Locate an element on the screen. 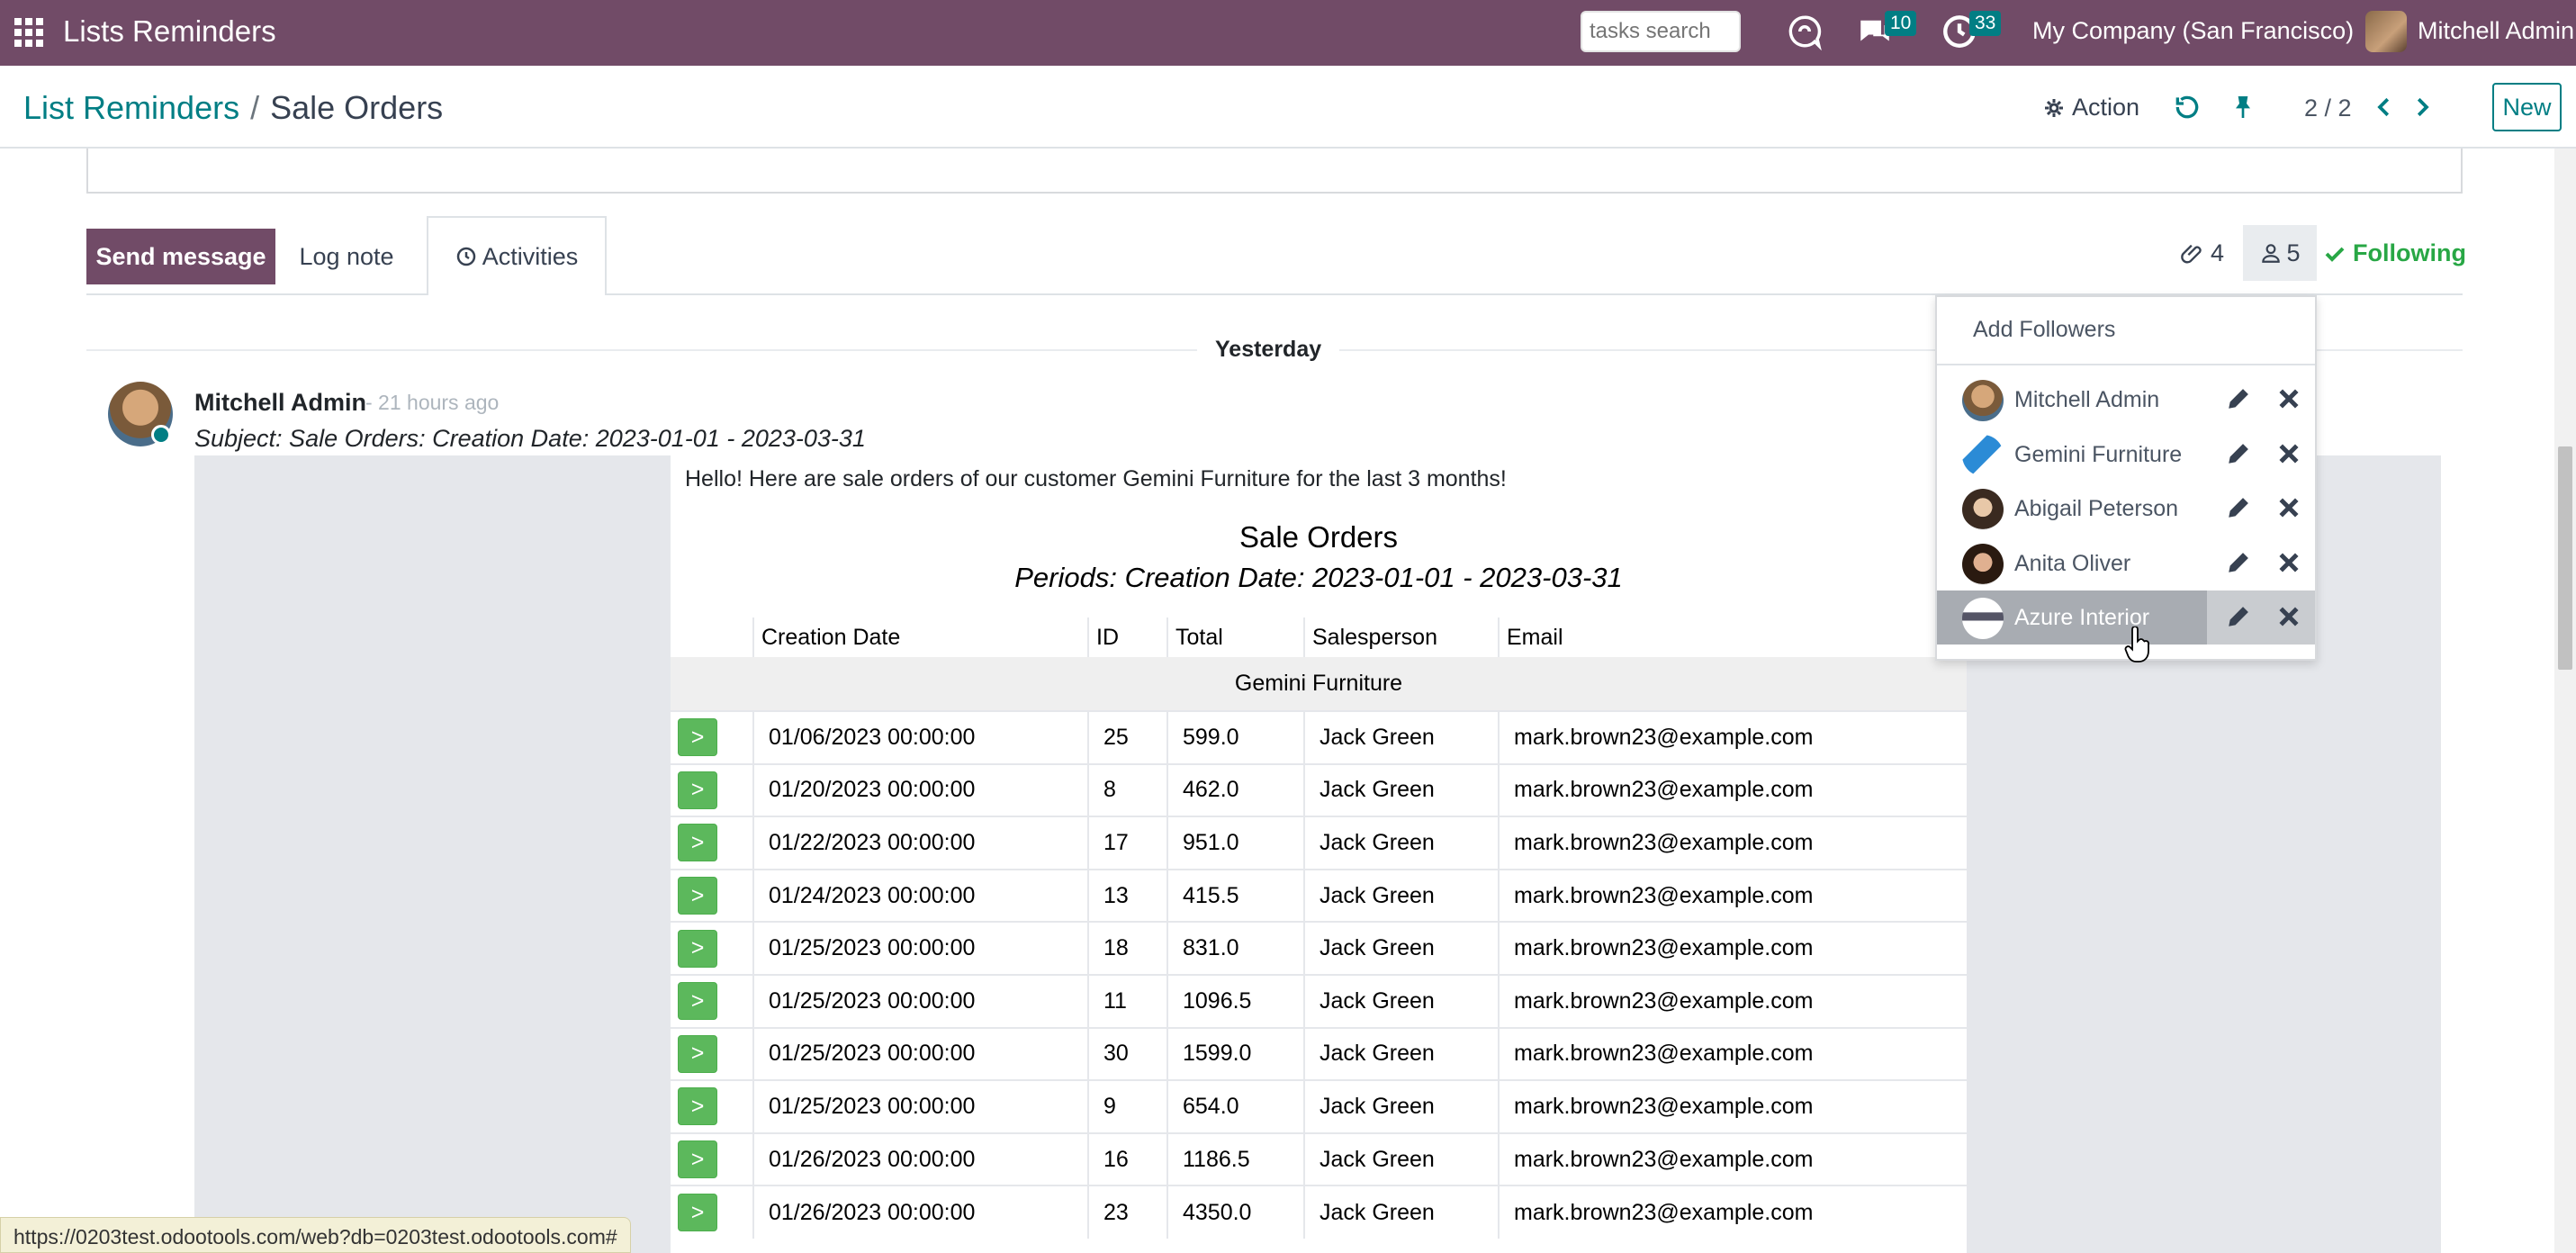  cell-id: 16 is located at coordinates (1127, 1159).